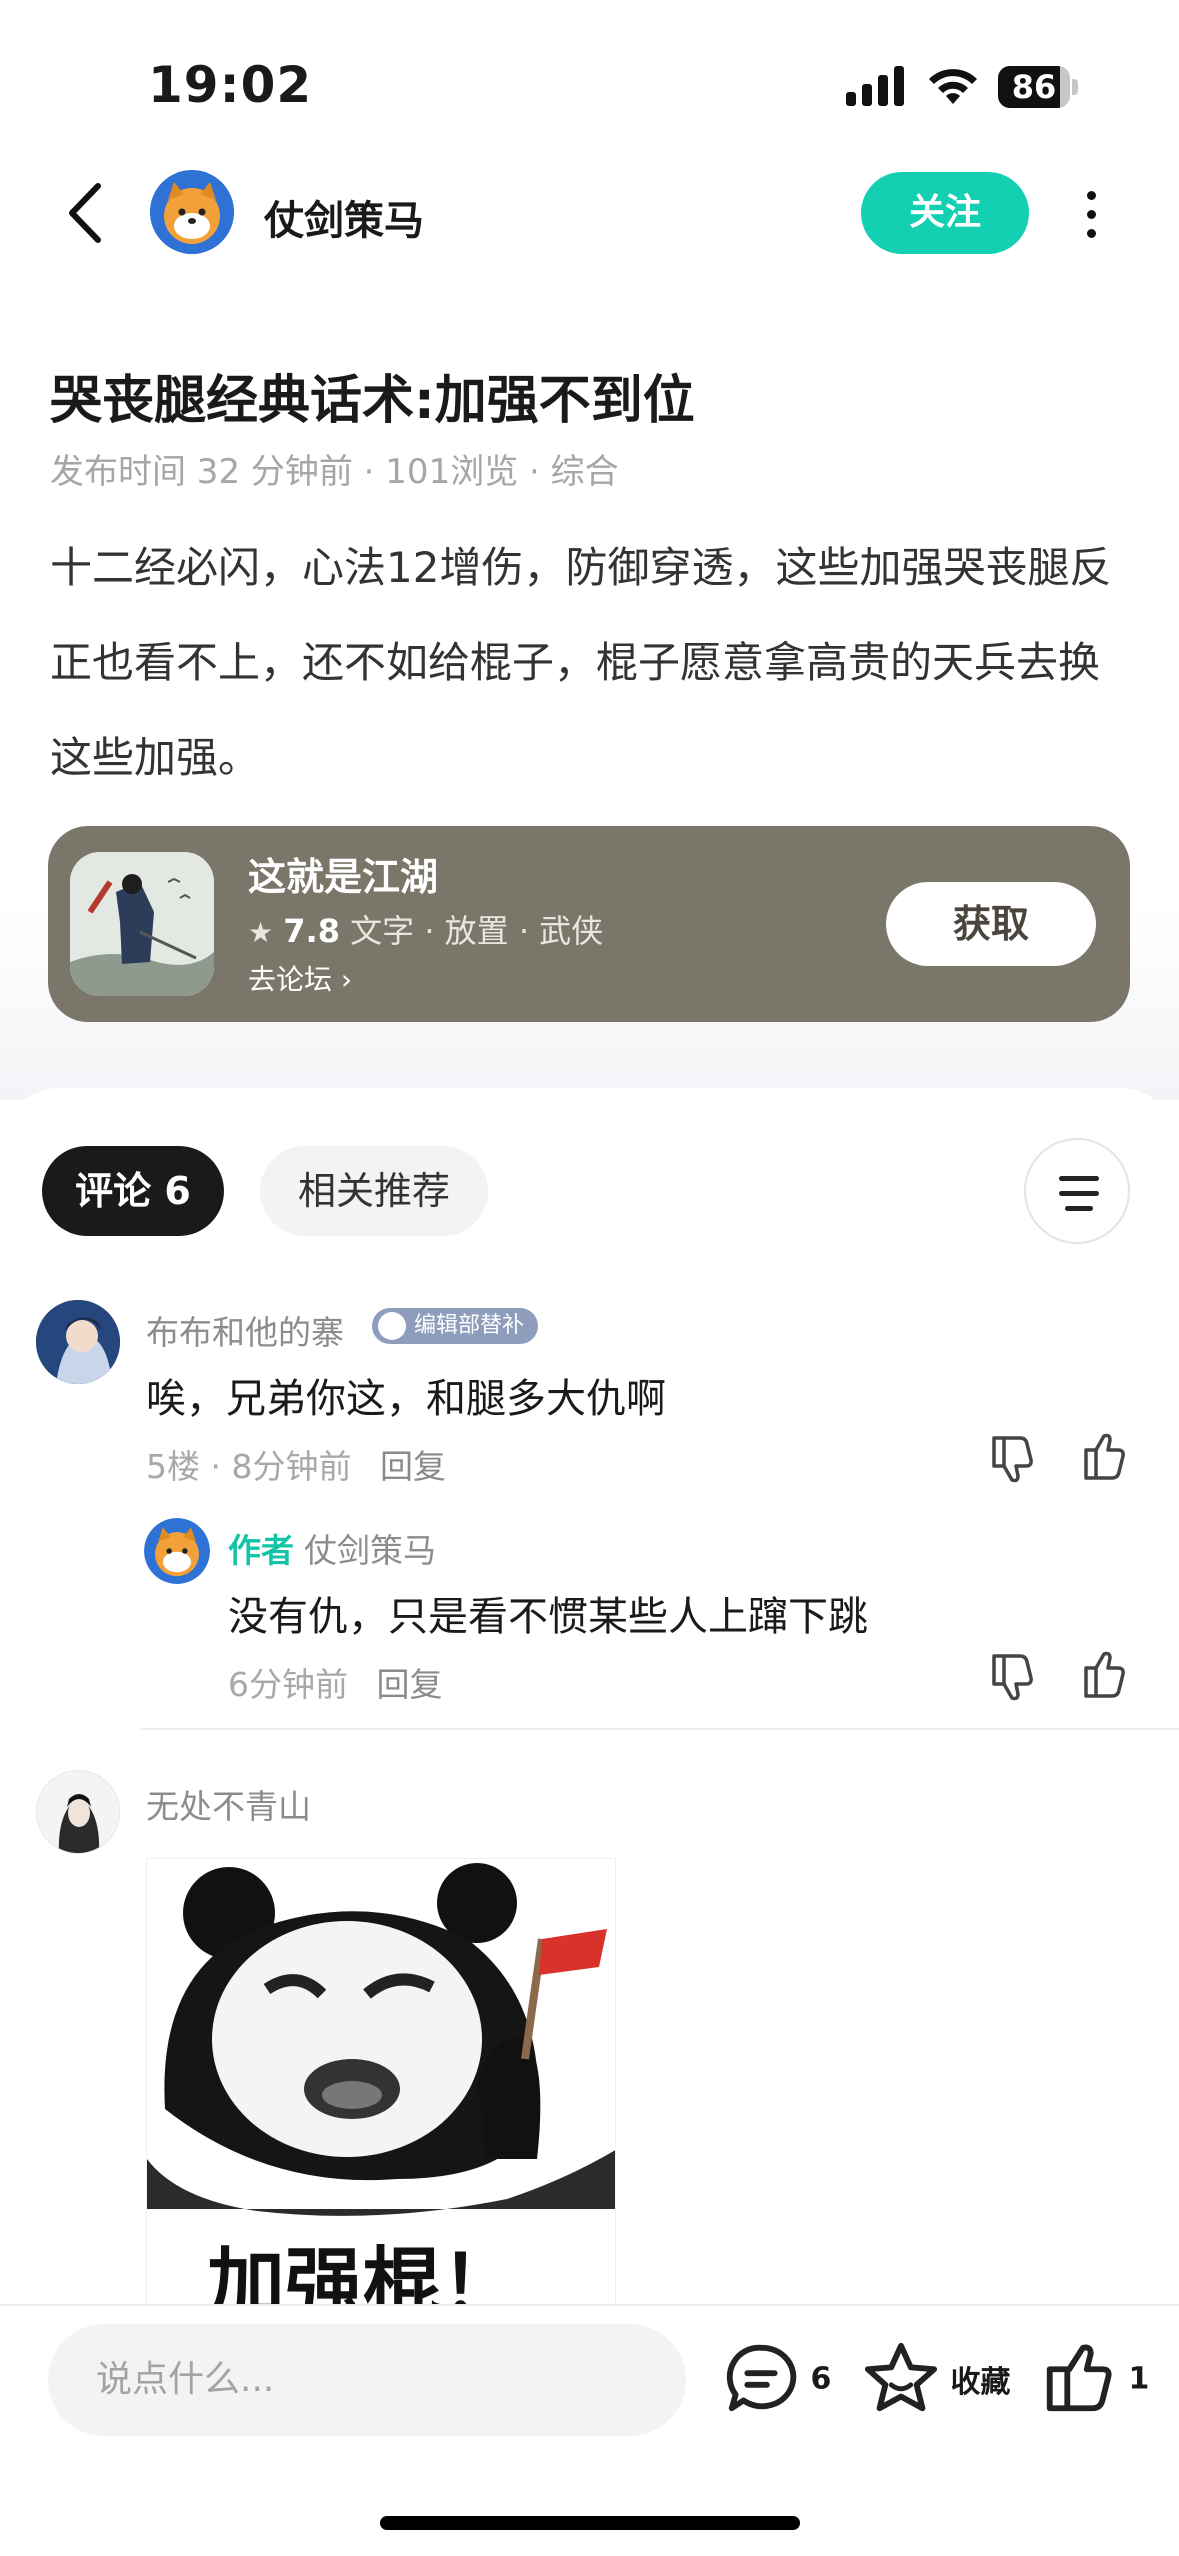 Image resolution: width=1179 pixels, height=2556 pixels. Describe the element at coordinates (1077, 1191) in the screenshot. I see `sort-filter-icon` at that location.